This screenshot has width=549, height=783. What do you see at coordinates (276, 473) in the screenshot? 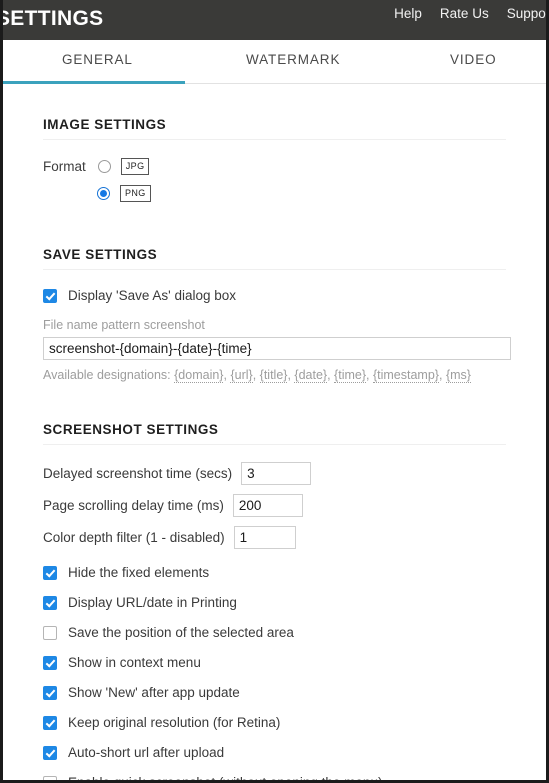
I see `input-delayed-screenshot-time` at bounding box center [276, 473].